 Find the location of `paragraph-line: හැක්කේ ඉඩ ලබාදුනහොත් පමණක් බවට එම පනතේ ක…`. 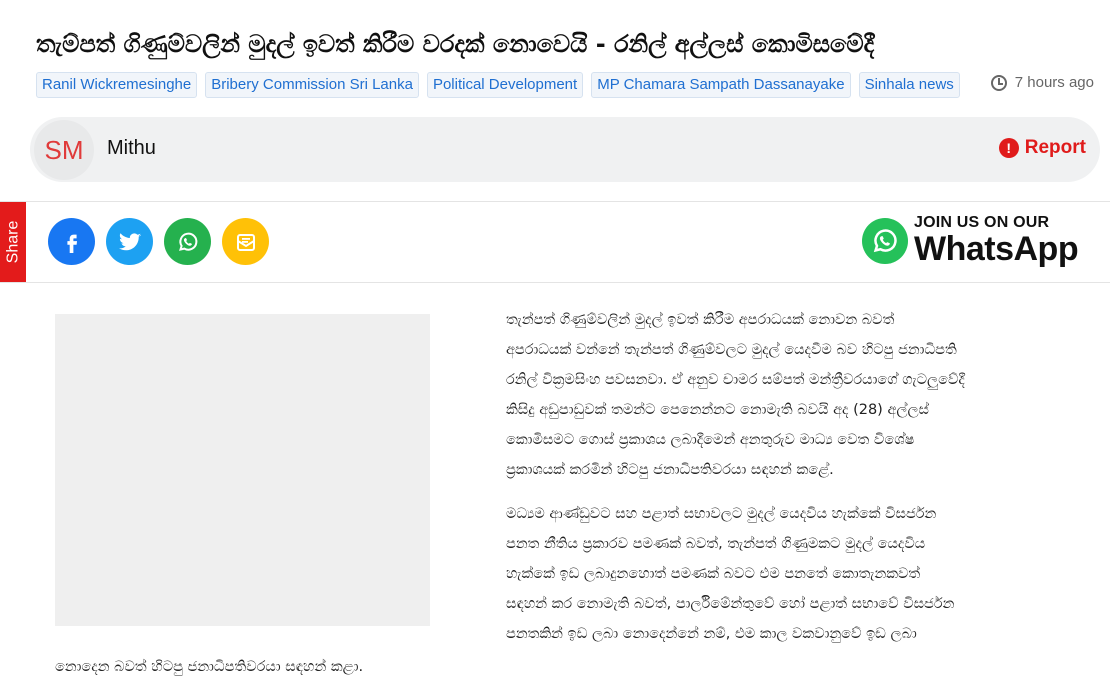

paragraph-line: හැක්කේ ඉඩ ලබාදුනහොත් පමණක් බවට එම පනතේ ක… is located at coordinates (713, 574).